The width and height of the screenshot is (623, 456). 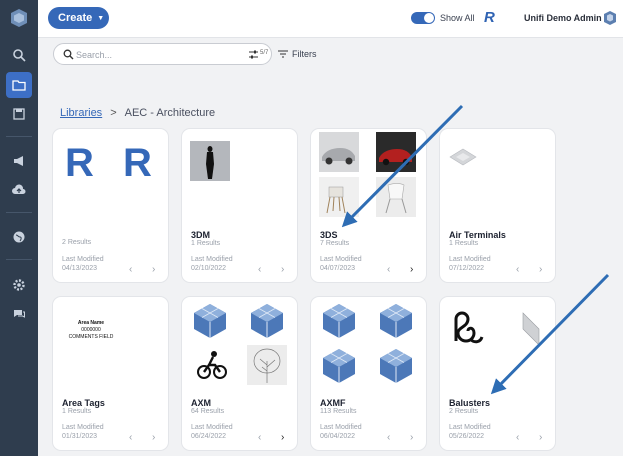 I want to click on app-logo-icon, so click(x=19, y=18).